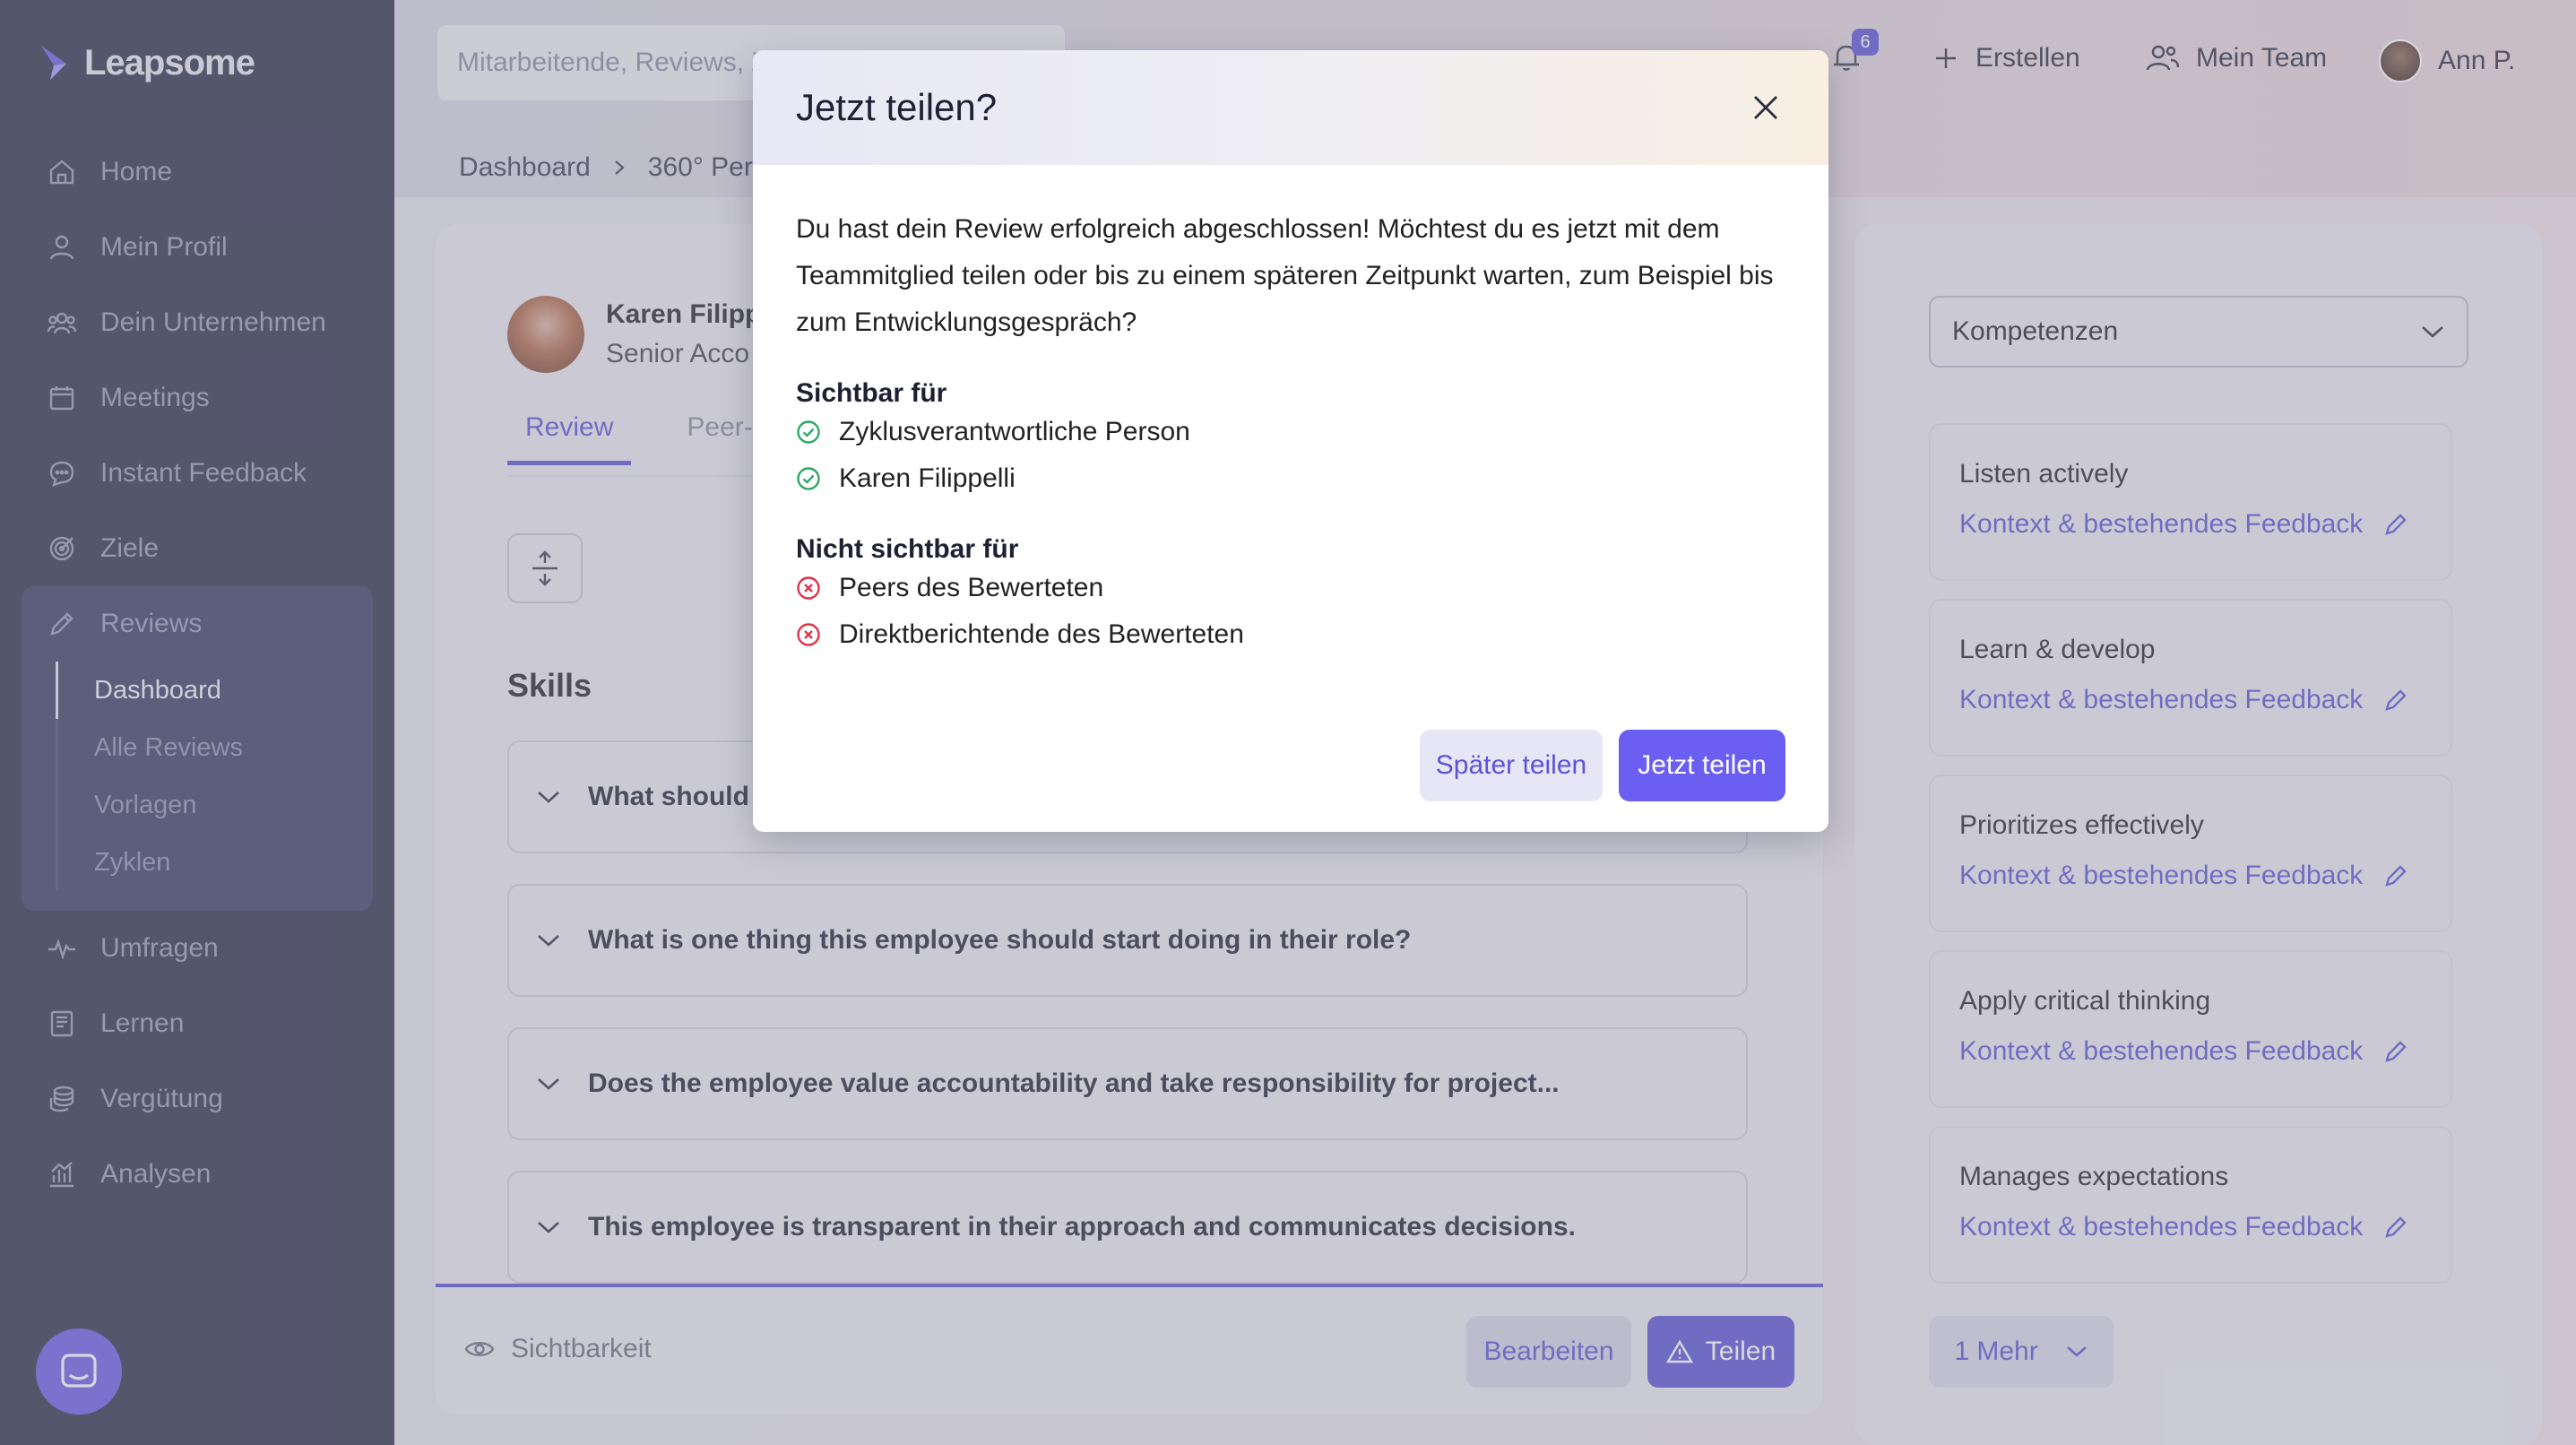 The height and width of the screenshot is (1445, 2576). Describe the element at coordinates (927, 478) in the screenshot. I see `visible-for-label: Karen Filippelli` at that location.